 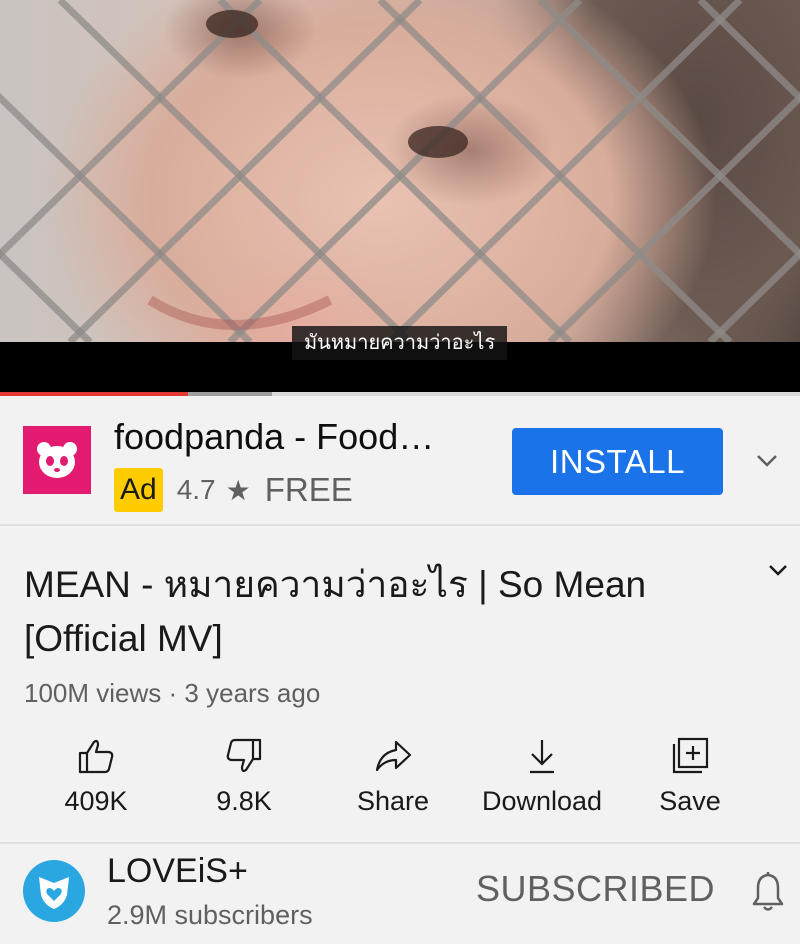 I want to click on channel-name: LOVEiS+, so click(x=177, y=871).